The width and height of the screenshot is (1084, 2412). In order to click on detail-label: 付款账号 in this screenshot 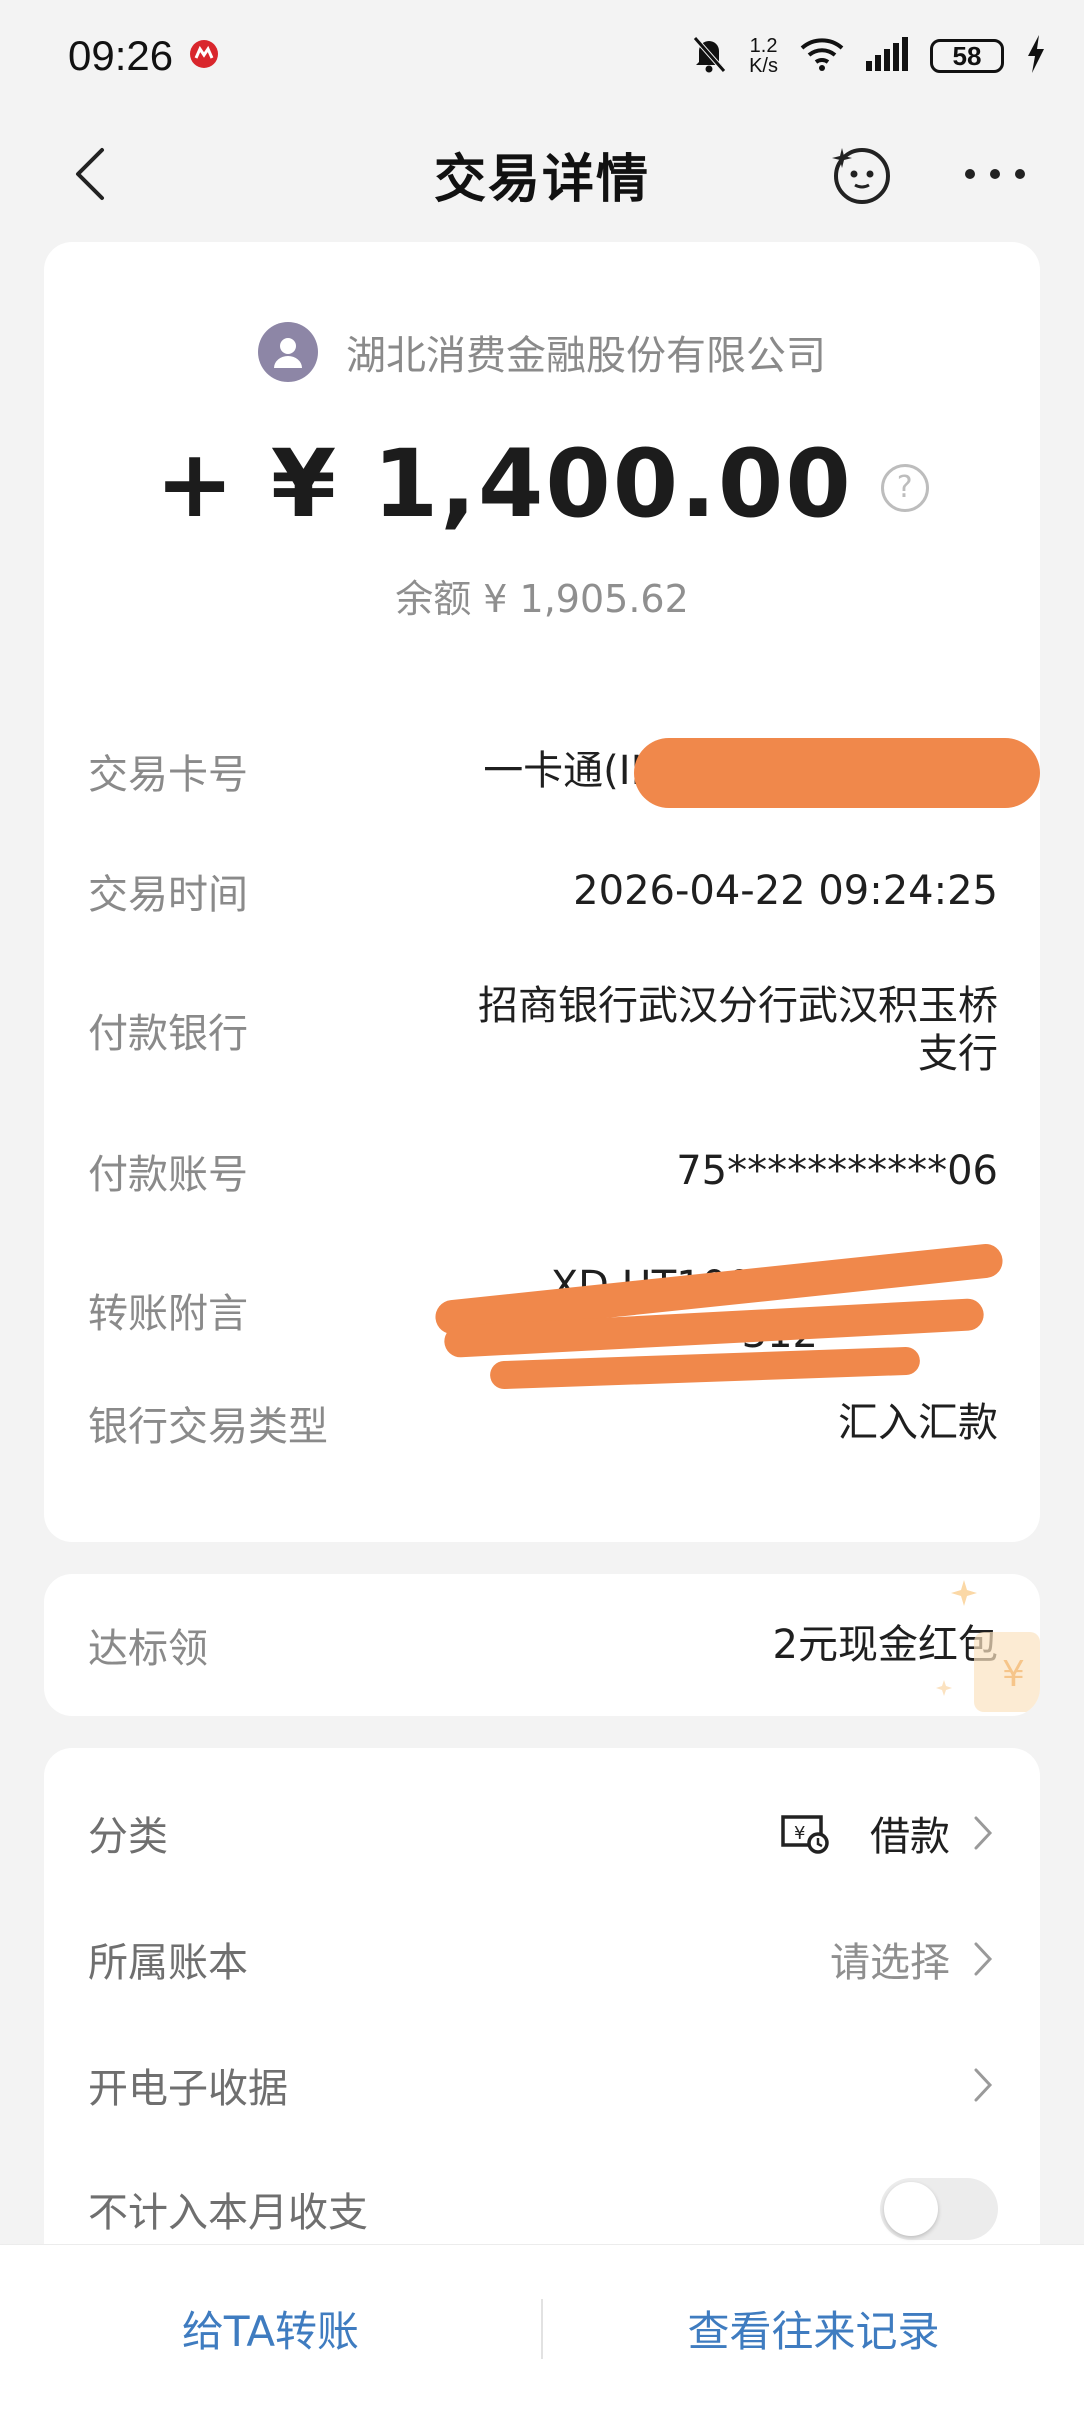, I will do `click(168, 1175)`.